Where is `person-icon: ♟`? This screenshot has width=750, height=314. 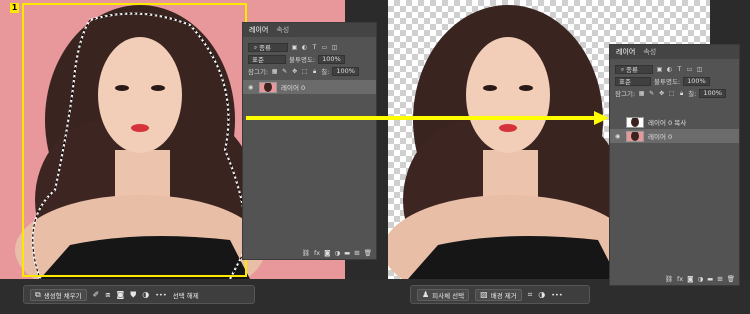
person-icon: ♟ is located at coordinates (426, 294).